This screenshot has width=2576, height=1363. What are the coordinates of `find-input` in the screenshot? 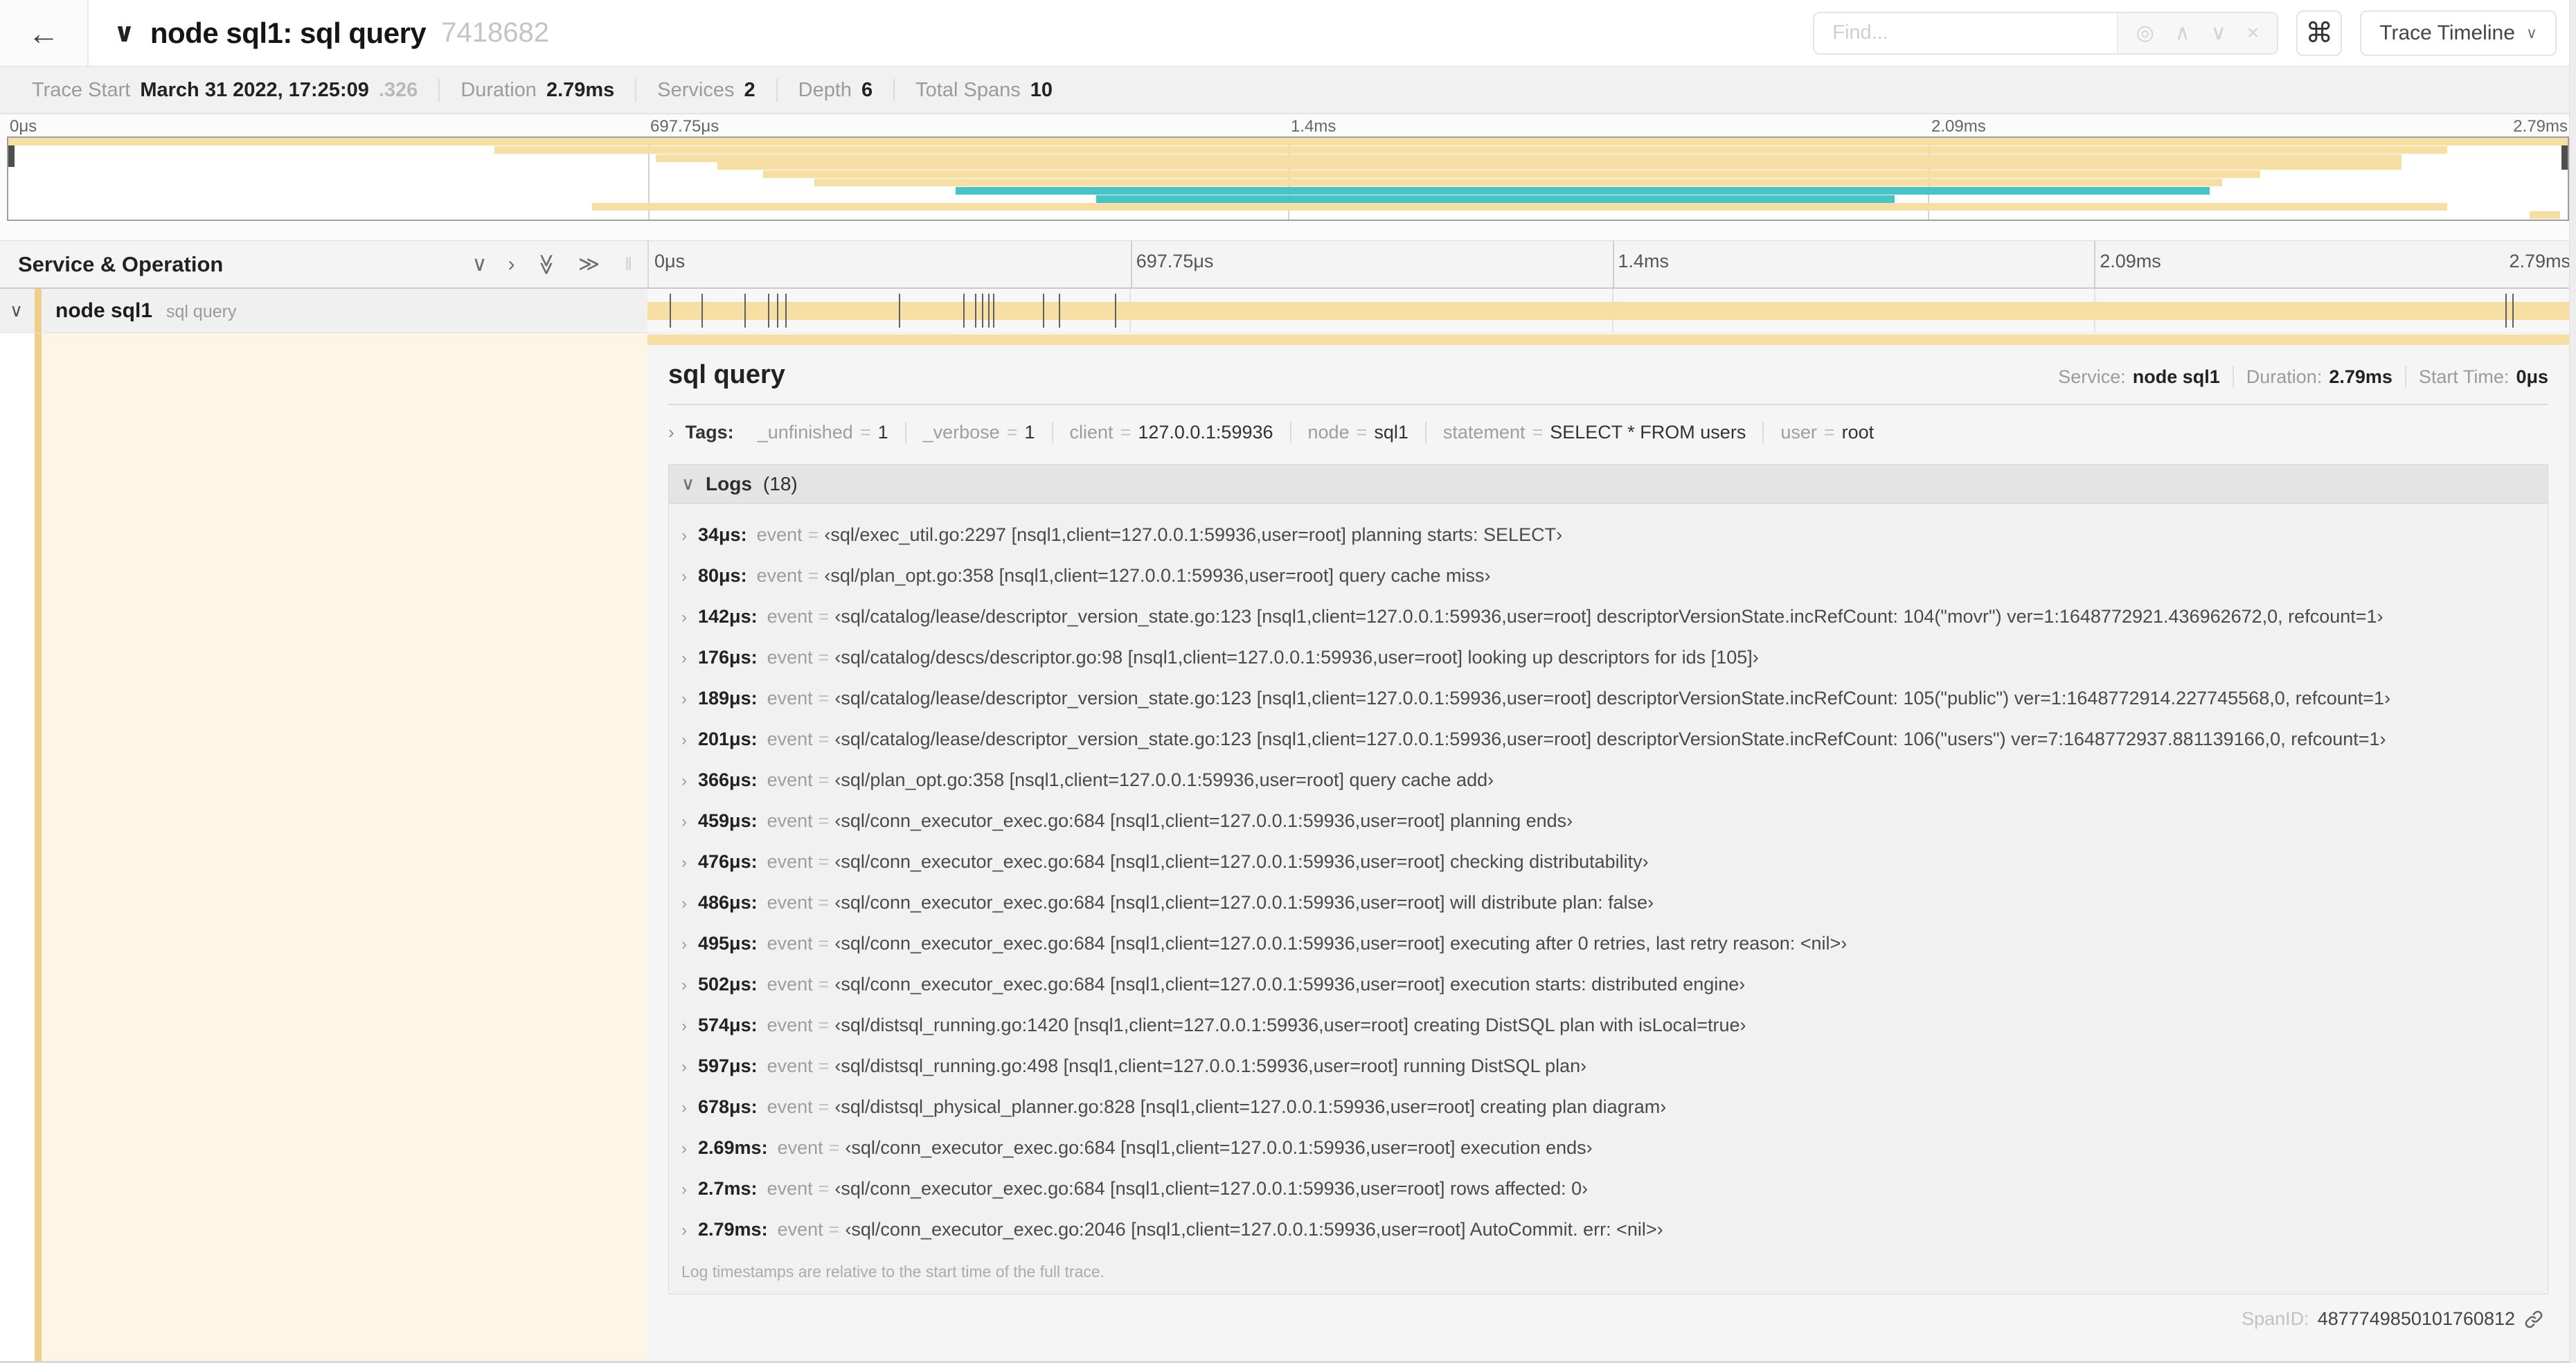 It's located at (1966, 33).